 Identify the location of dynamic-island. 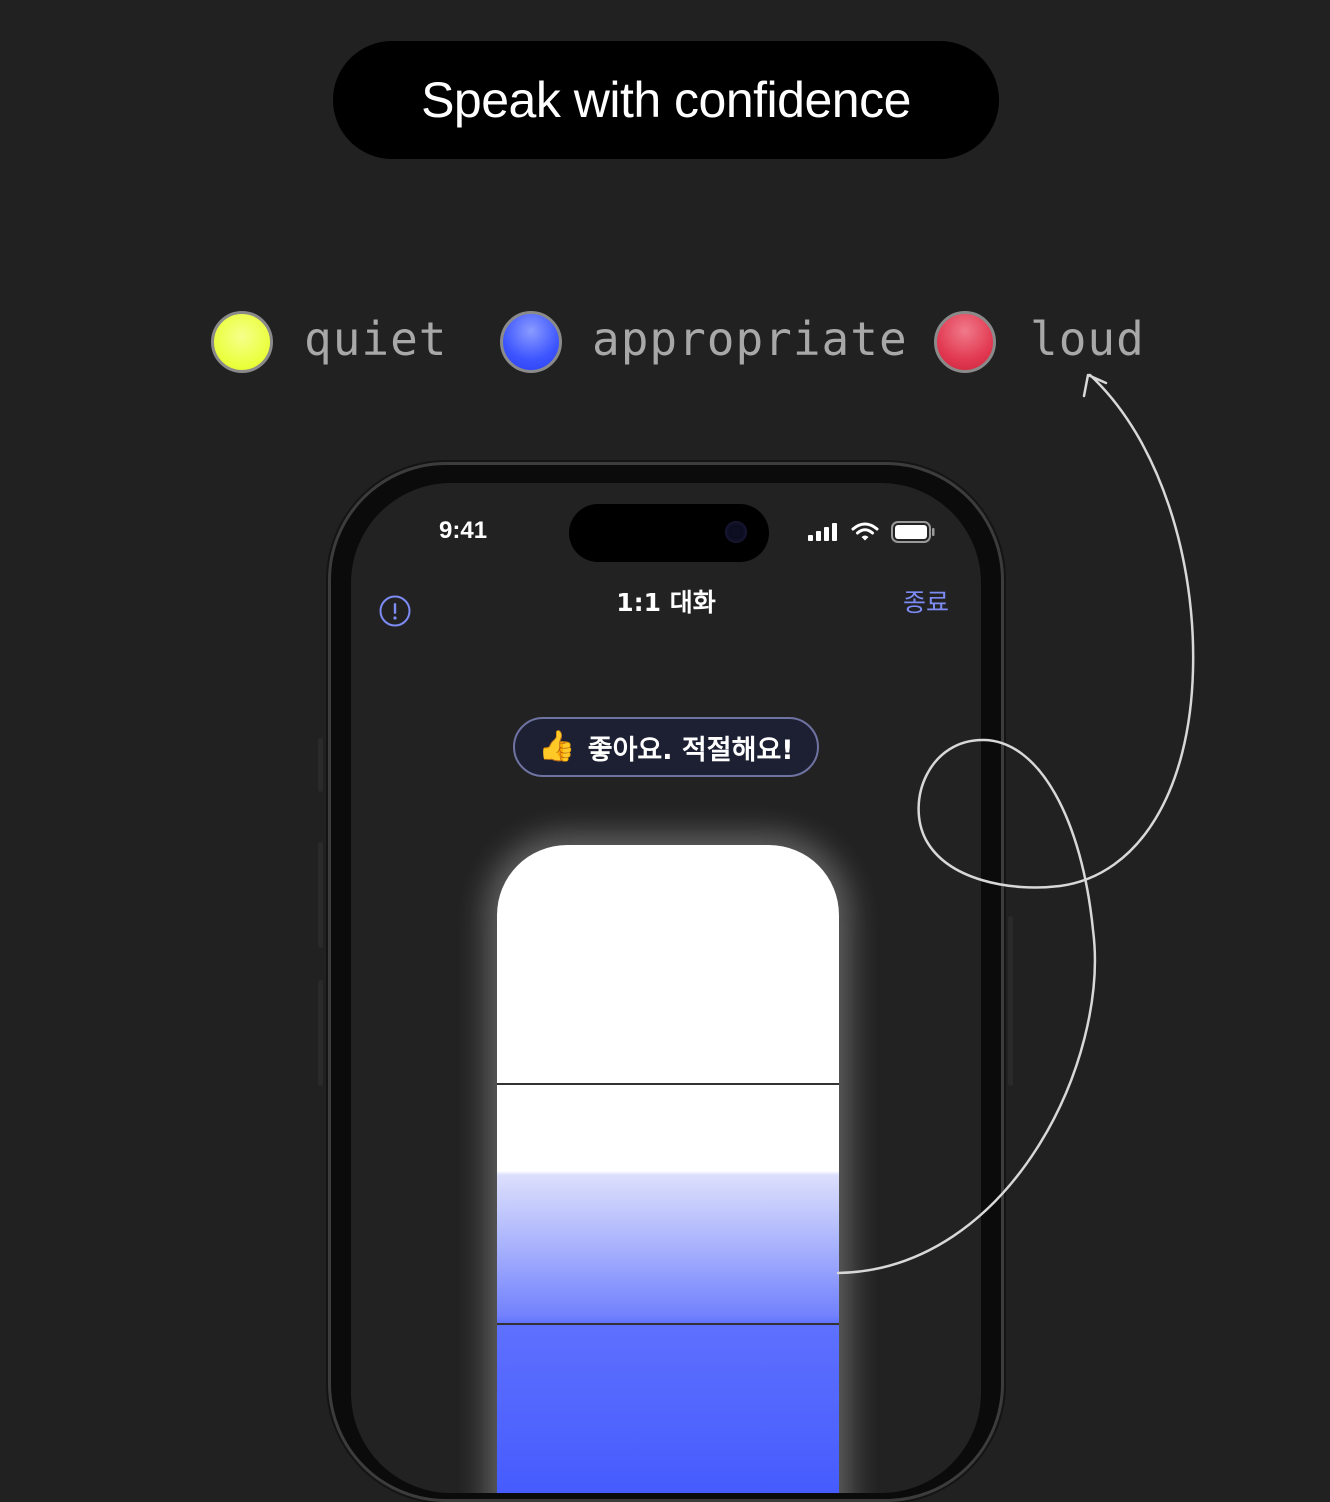
(669, 533).